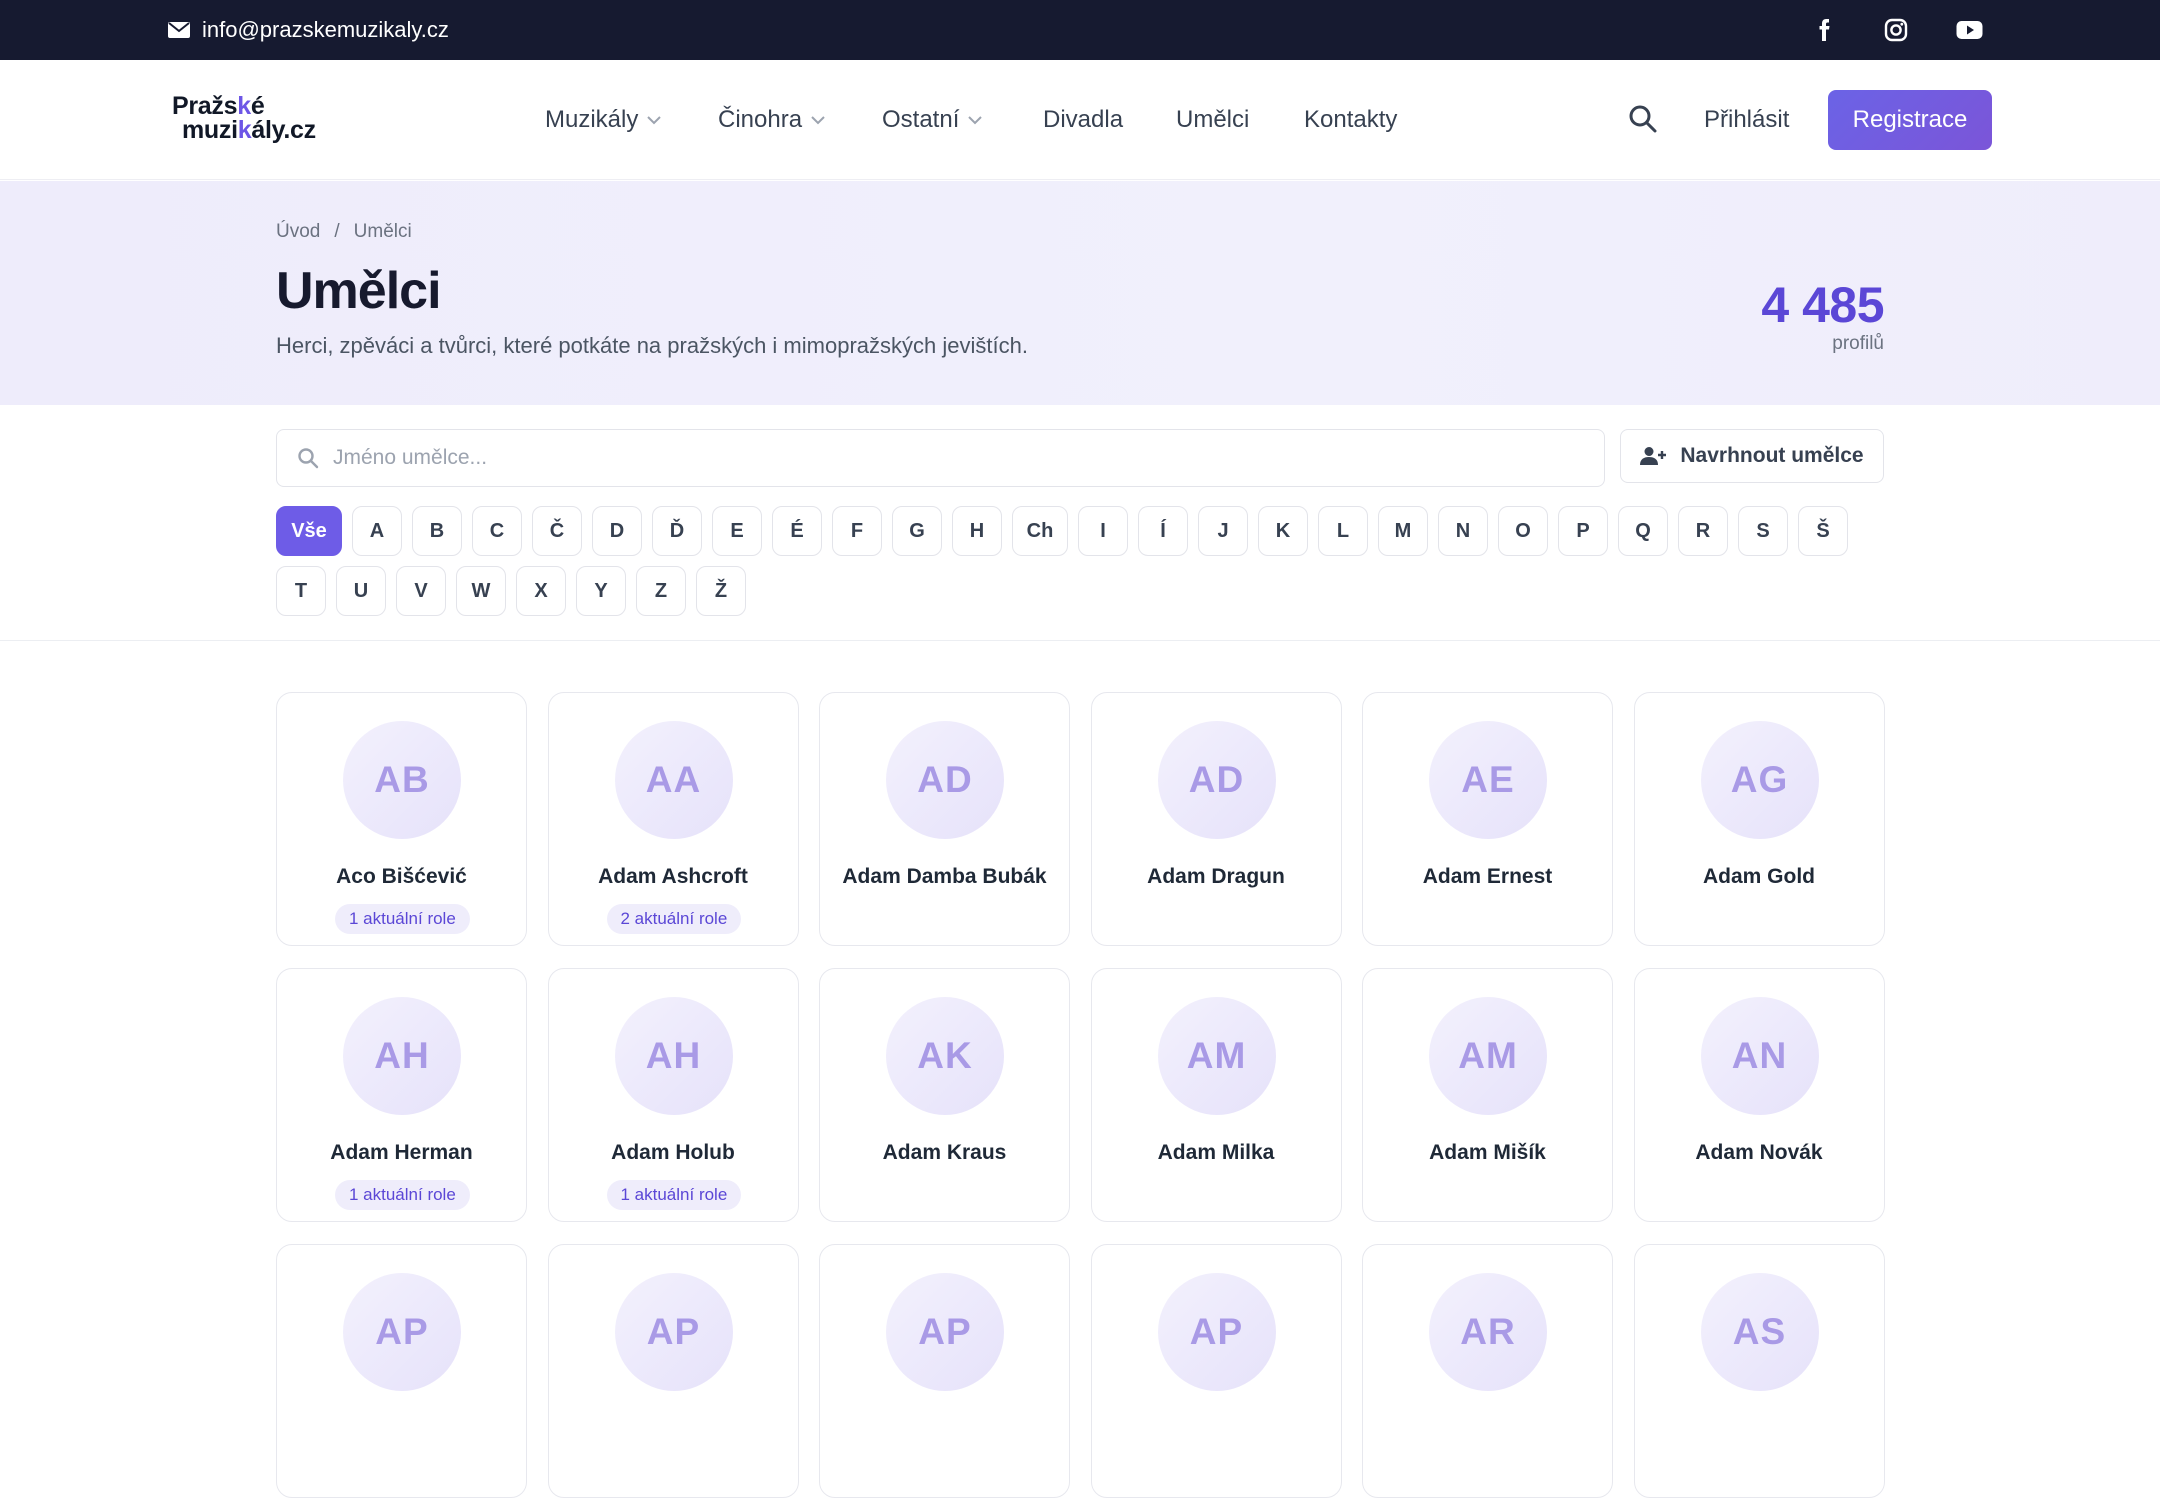 This screenshot has width=2160, height=1498. What do you see at coordinates (673, 876) in the screenshot?
I see `artist-name: Adam Ashcroft` at bounding box center [673, 876].